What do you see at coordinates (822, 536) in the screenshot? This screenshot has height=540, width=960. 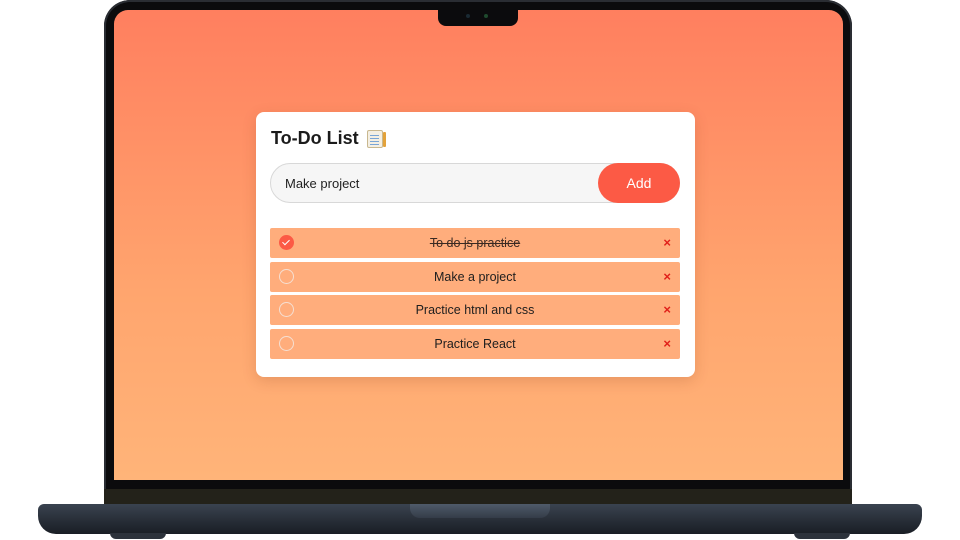 I see `laptop-foot-right` at bounding box center [822, 536].